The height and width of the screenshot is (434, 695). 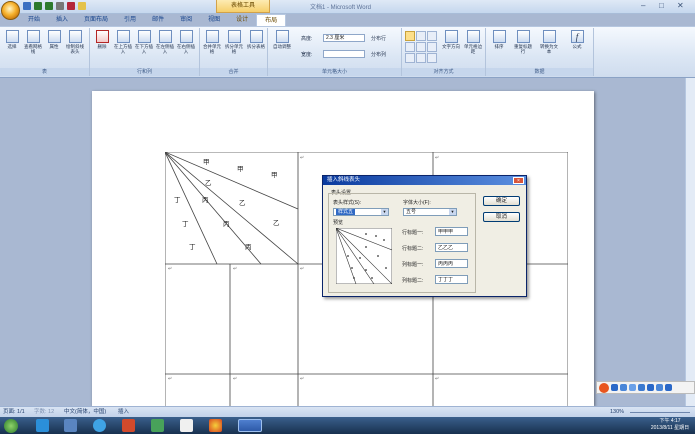 What do you see at coordinates (54, 7) in the screenshot?
I see `quick-access-toolbar` at bounding box center [54, 7].